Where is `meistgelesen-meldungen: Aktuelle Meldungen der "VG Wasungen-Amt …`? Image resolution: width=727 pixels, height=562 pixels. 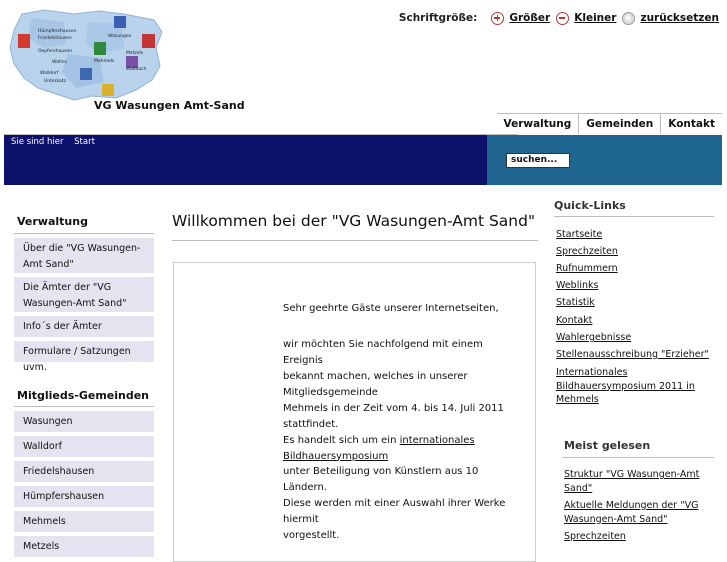 meistgelesen-meldungen: Aktuelle Meldungen der "VG Wasungen-Amt … is located at coordinates (631, 512).